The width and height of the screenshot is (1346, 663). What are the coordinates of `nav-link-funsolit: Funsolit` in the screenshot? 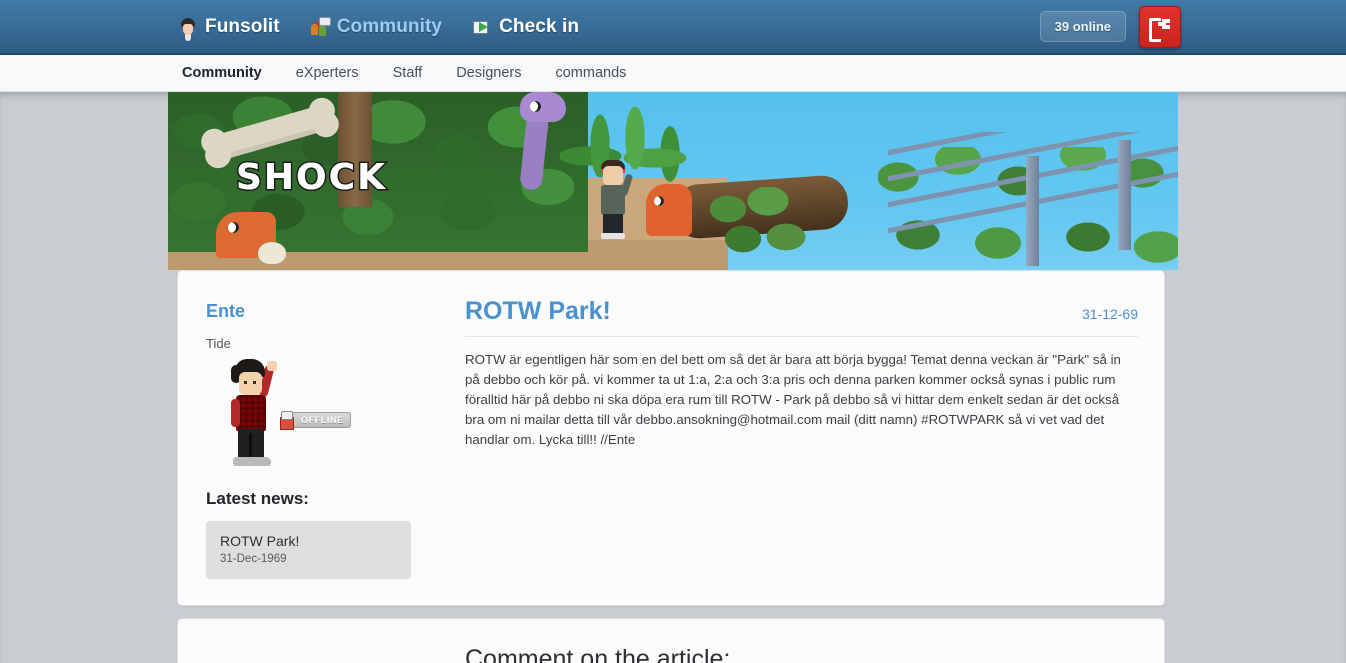 It's located at (229, 27).